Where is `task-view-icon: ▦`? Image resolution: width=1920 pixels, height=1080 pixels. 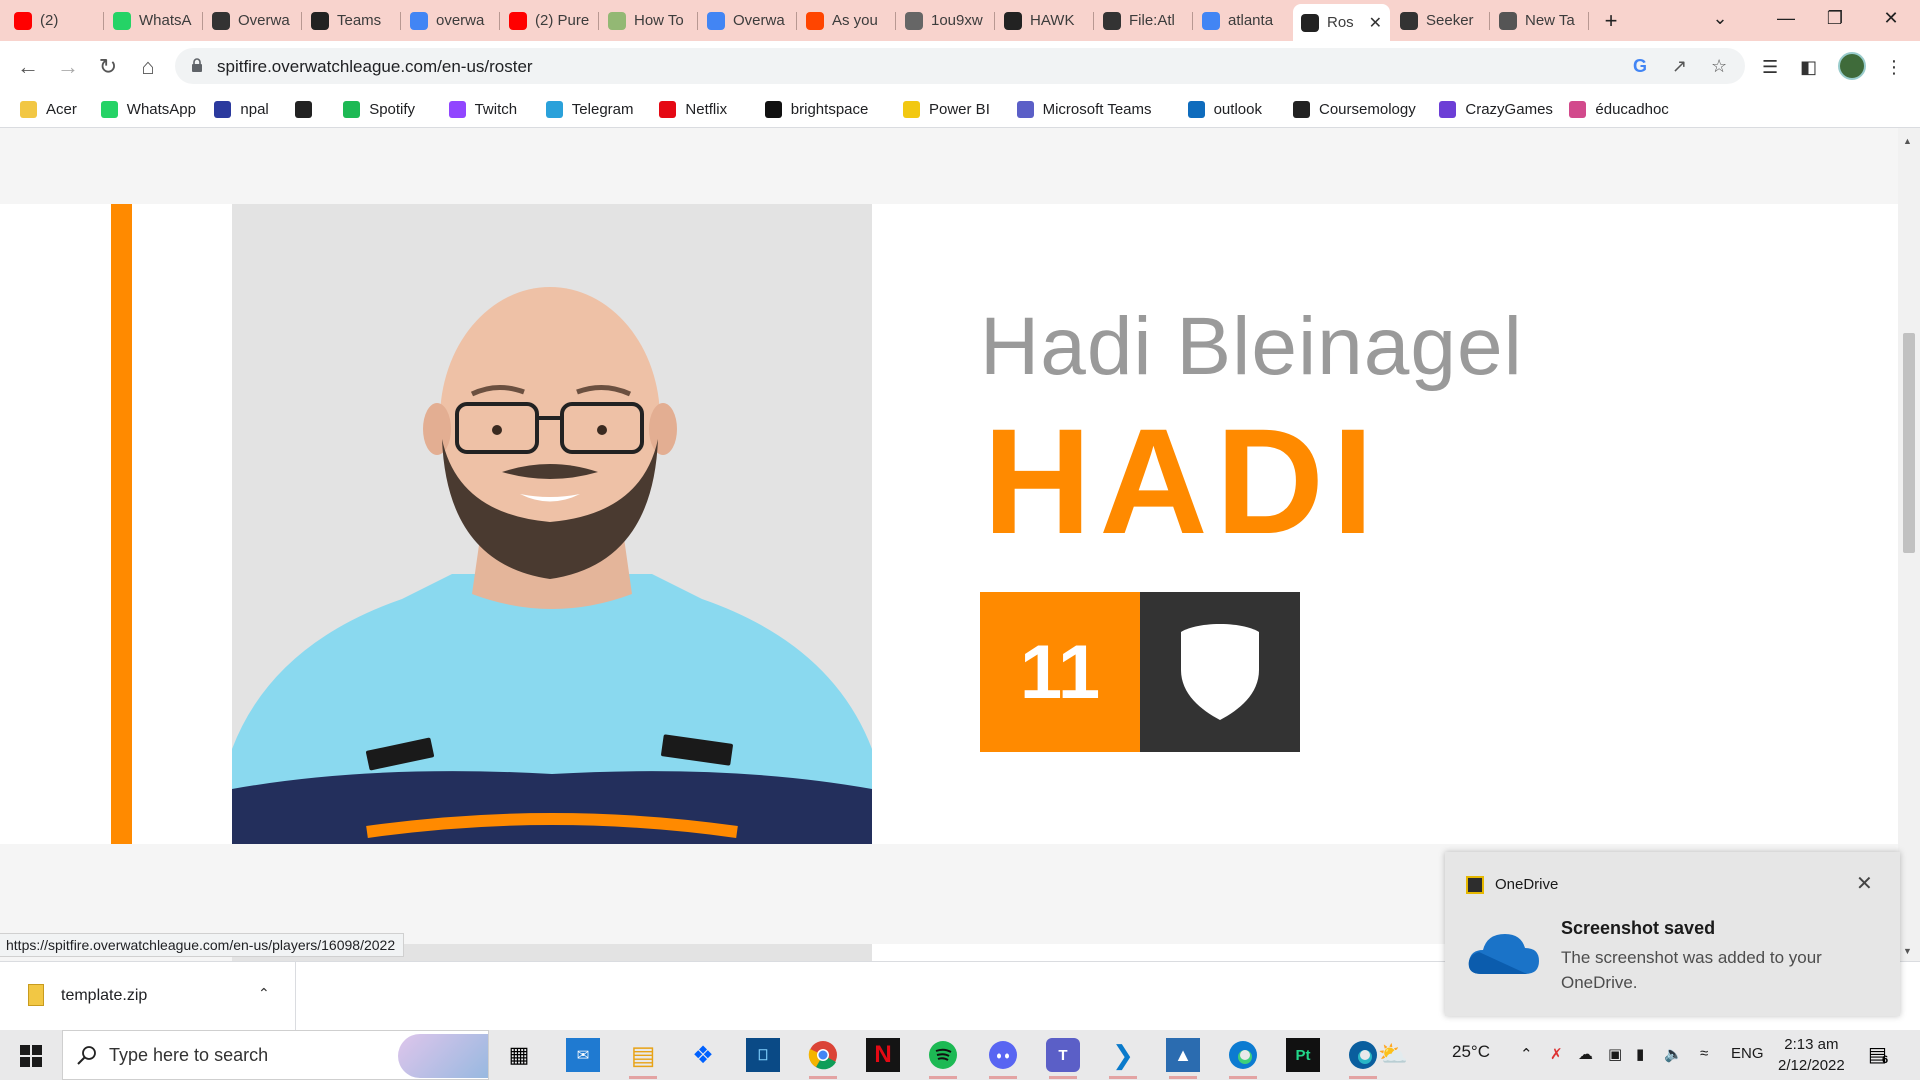 task-view-icon: ▦ is located at coordinates (519, 1055).